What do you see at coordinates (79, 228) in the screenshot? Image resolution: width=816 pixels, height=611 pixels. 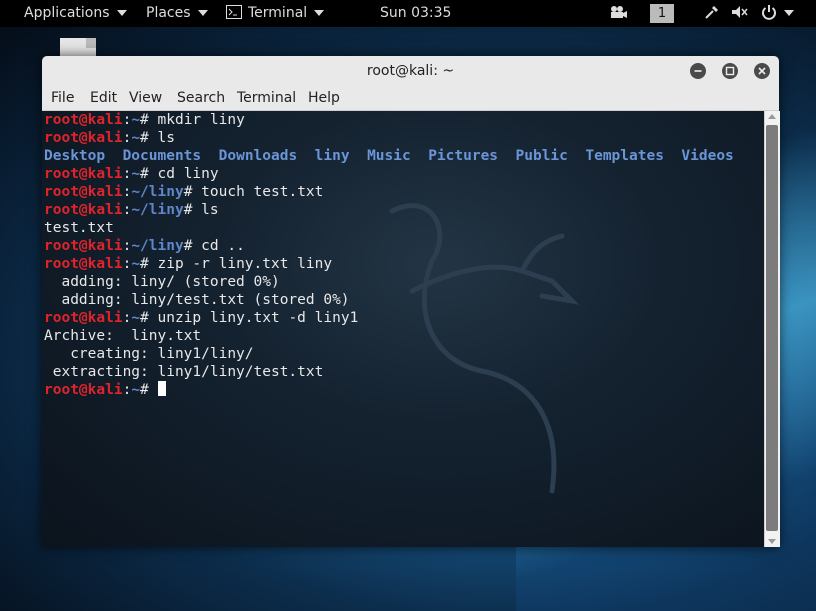 I see `output-text: test.txt` at bounding box center [79, 228].